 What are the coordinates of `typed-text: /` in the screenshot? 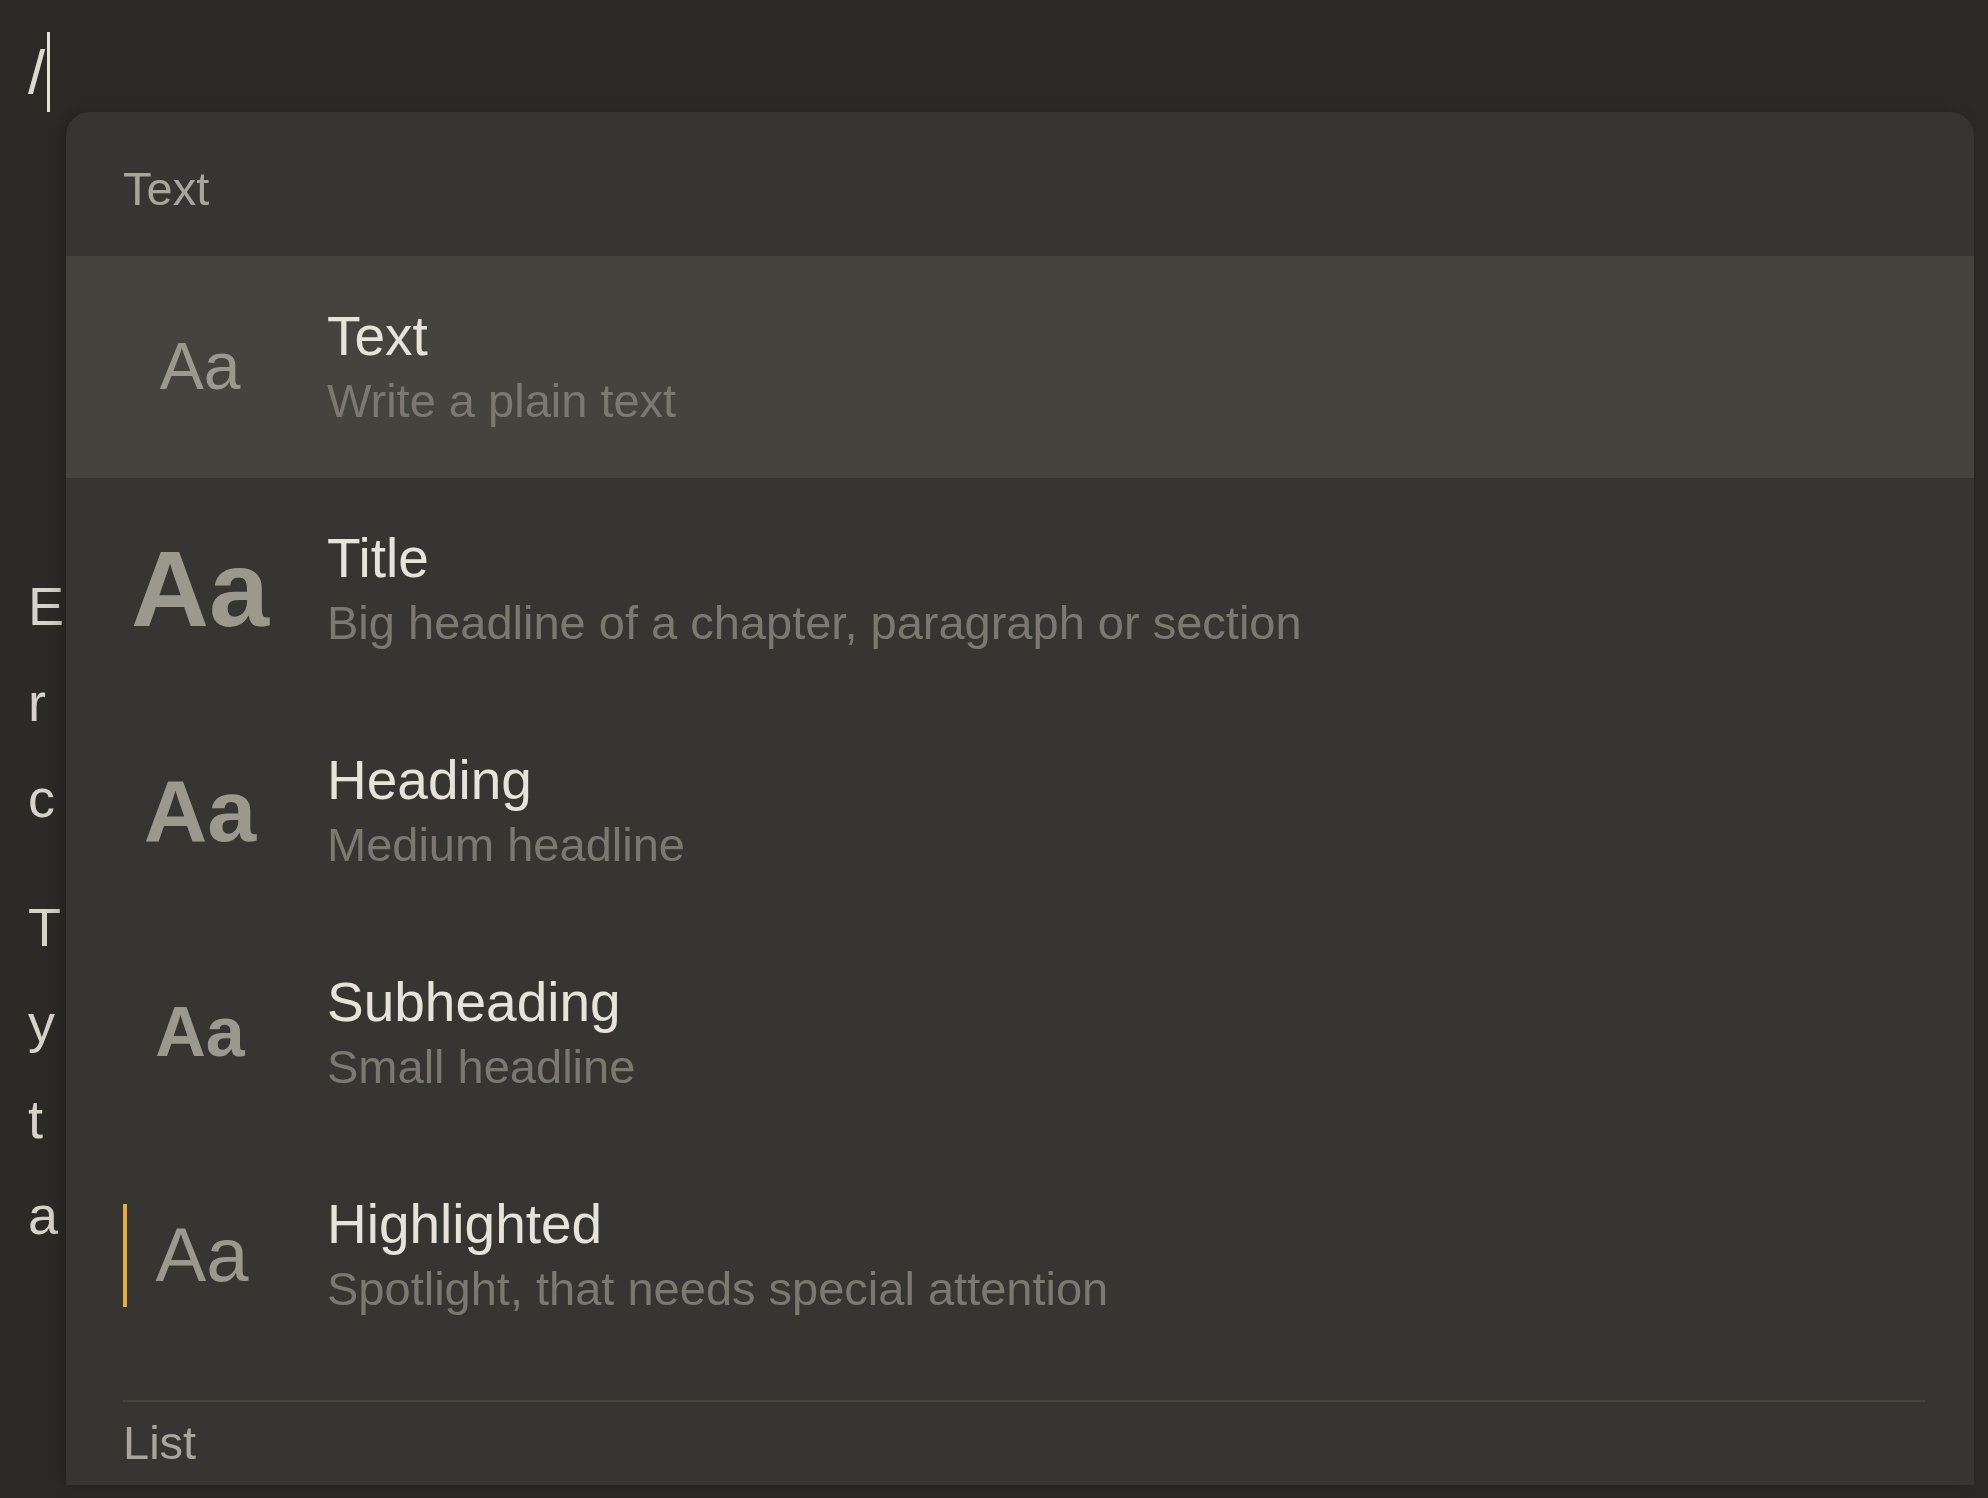 It's located at (37, 72).